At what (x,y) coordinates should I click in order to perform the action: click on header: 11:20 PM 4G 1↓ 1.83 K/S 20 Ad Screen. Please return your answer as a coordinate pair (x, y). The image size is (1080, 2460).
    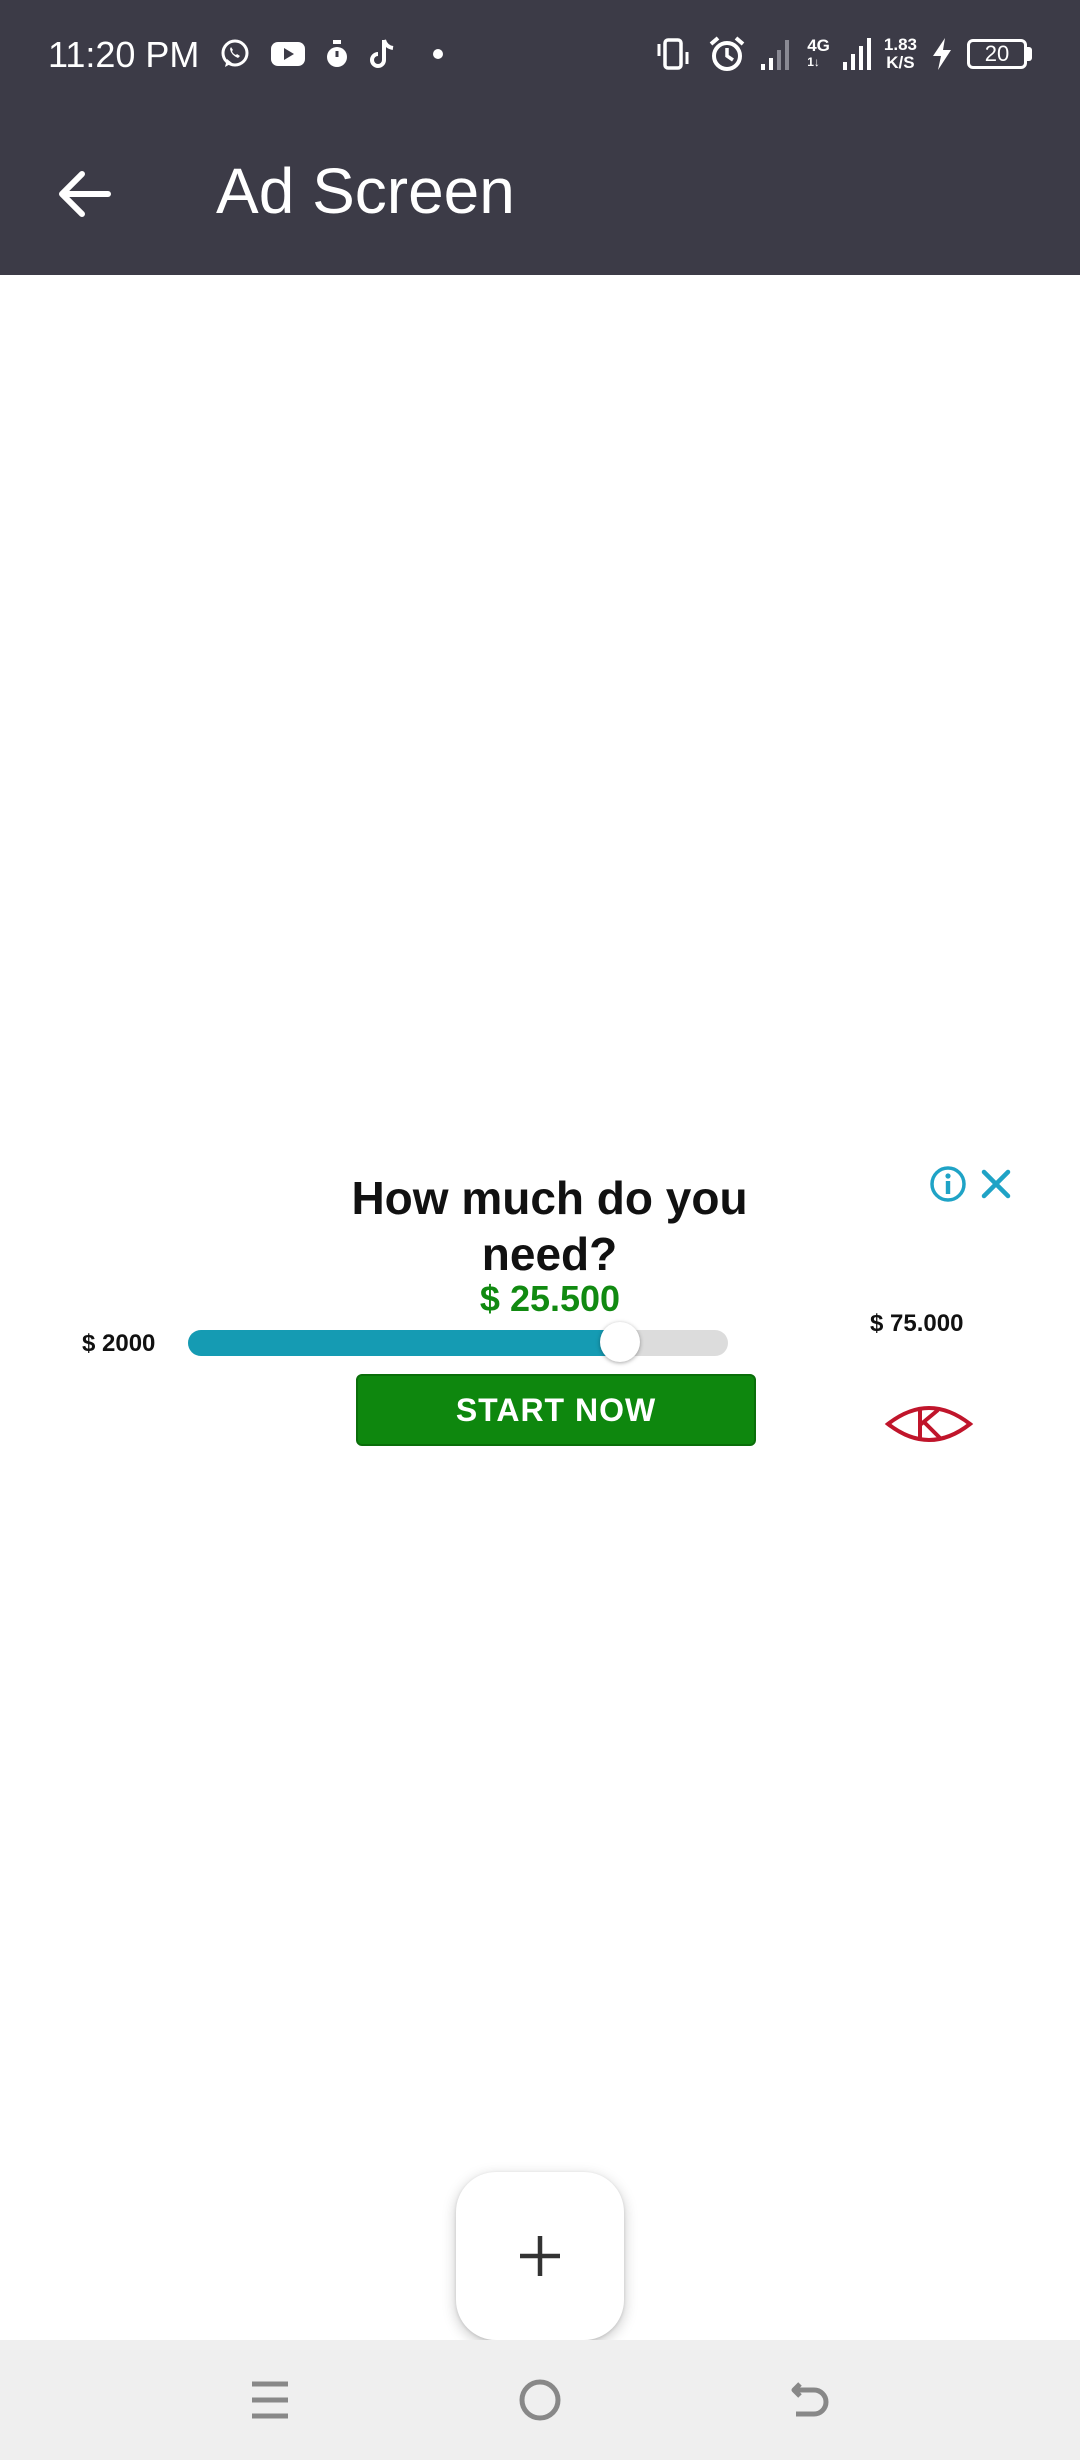
    Looking at the image, I should click on (540, 137).